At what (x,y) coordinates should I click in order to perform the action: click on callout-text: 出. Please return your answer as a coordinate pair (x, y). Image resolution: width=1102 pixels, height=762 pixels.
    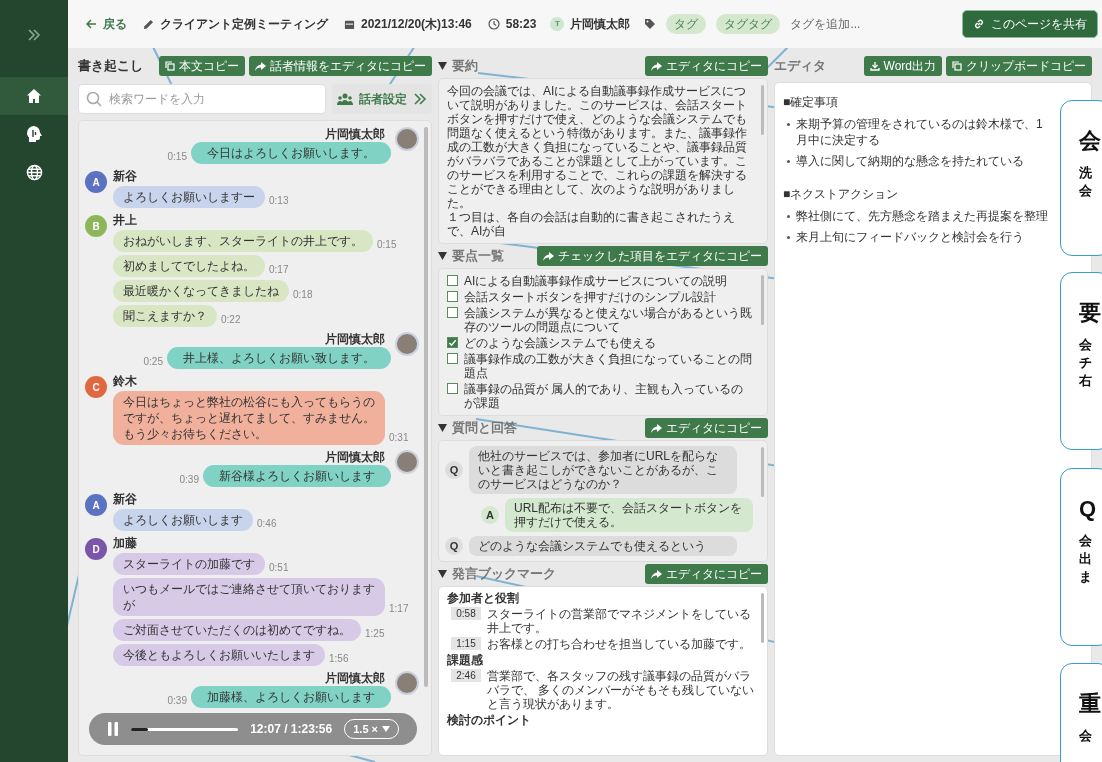
    Looking at the image, I should click on (1086, 559).